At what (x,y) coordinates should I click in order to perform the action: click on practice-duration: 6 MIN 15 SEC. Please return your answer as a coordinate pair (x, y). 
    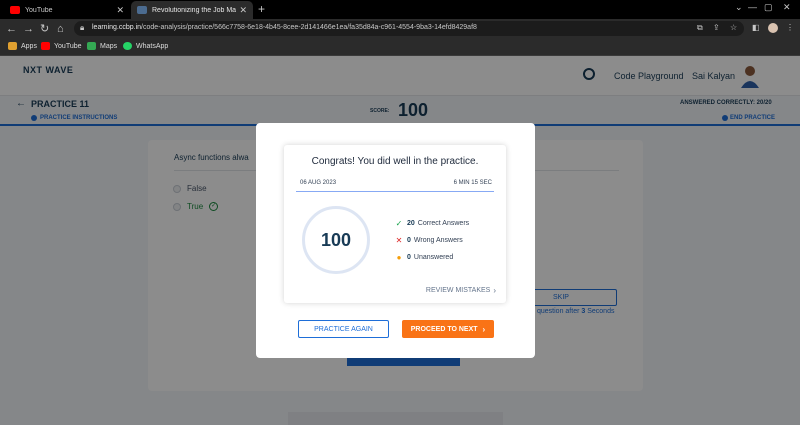
    Looking at the image, I should click on (472, 183).